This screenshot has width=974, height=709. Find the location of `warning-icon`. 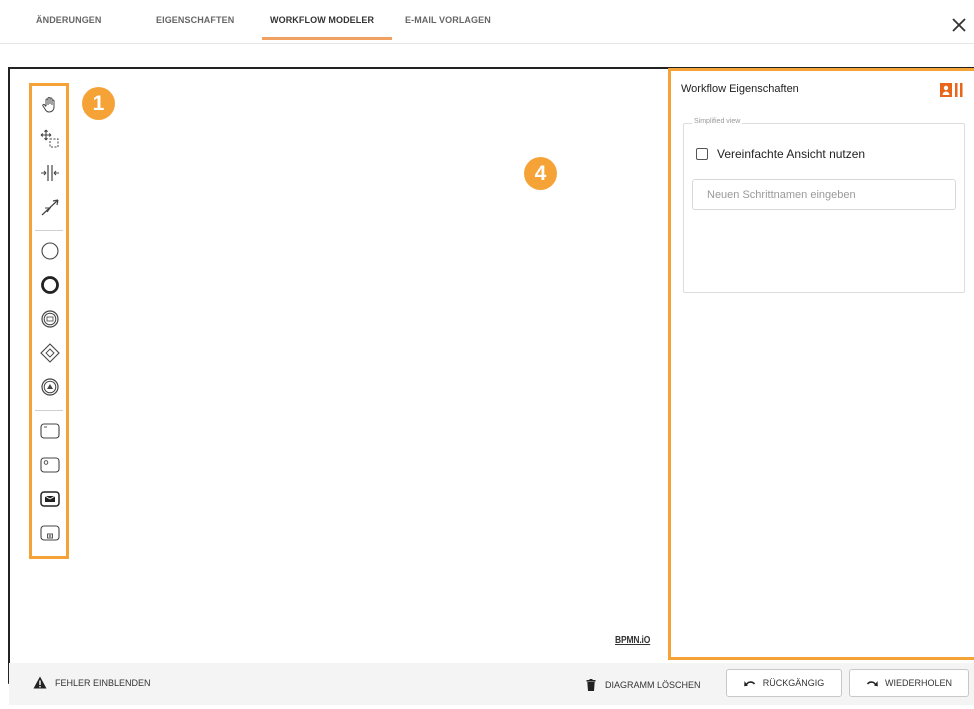

warning-icon is located at coordinates (40, 682).